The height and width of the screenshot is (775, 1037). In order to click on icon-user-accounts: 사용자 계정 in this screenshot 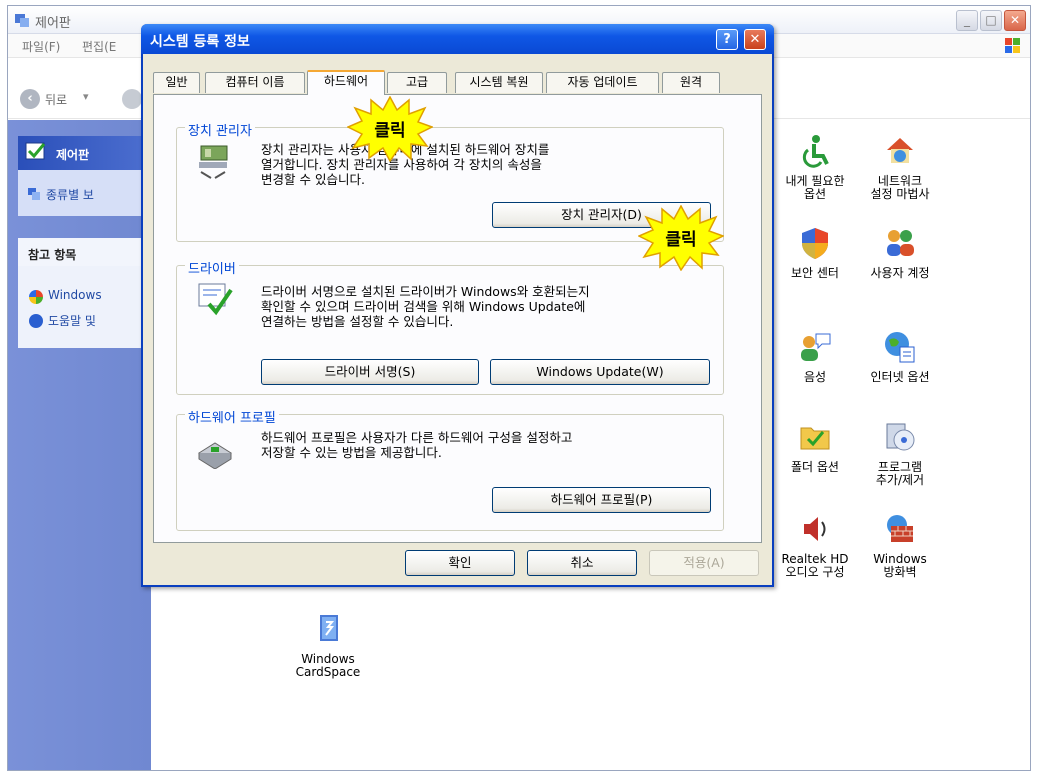, I will do `click(900, 253)`.